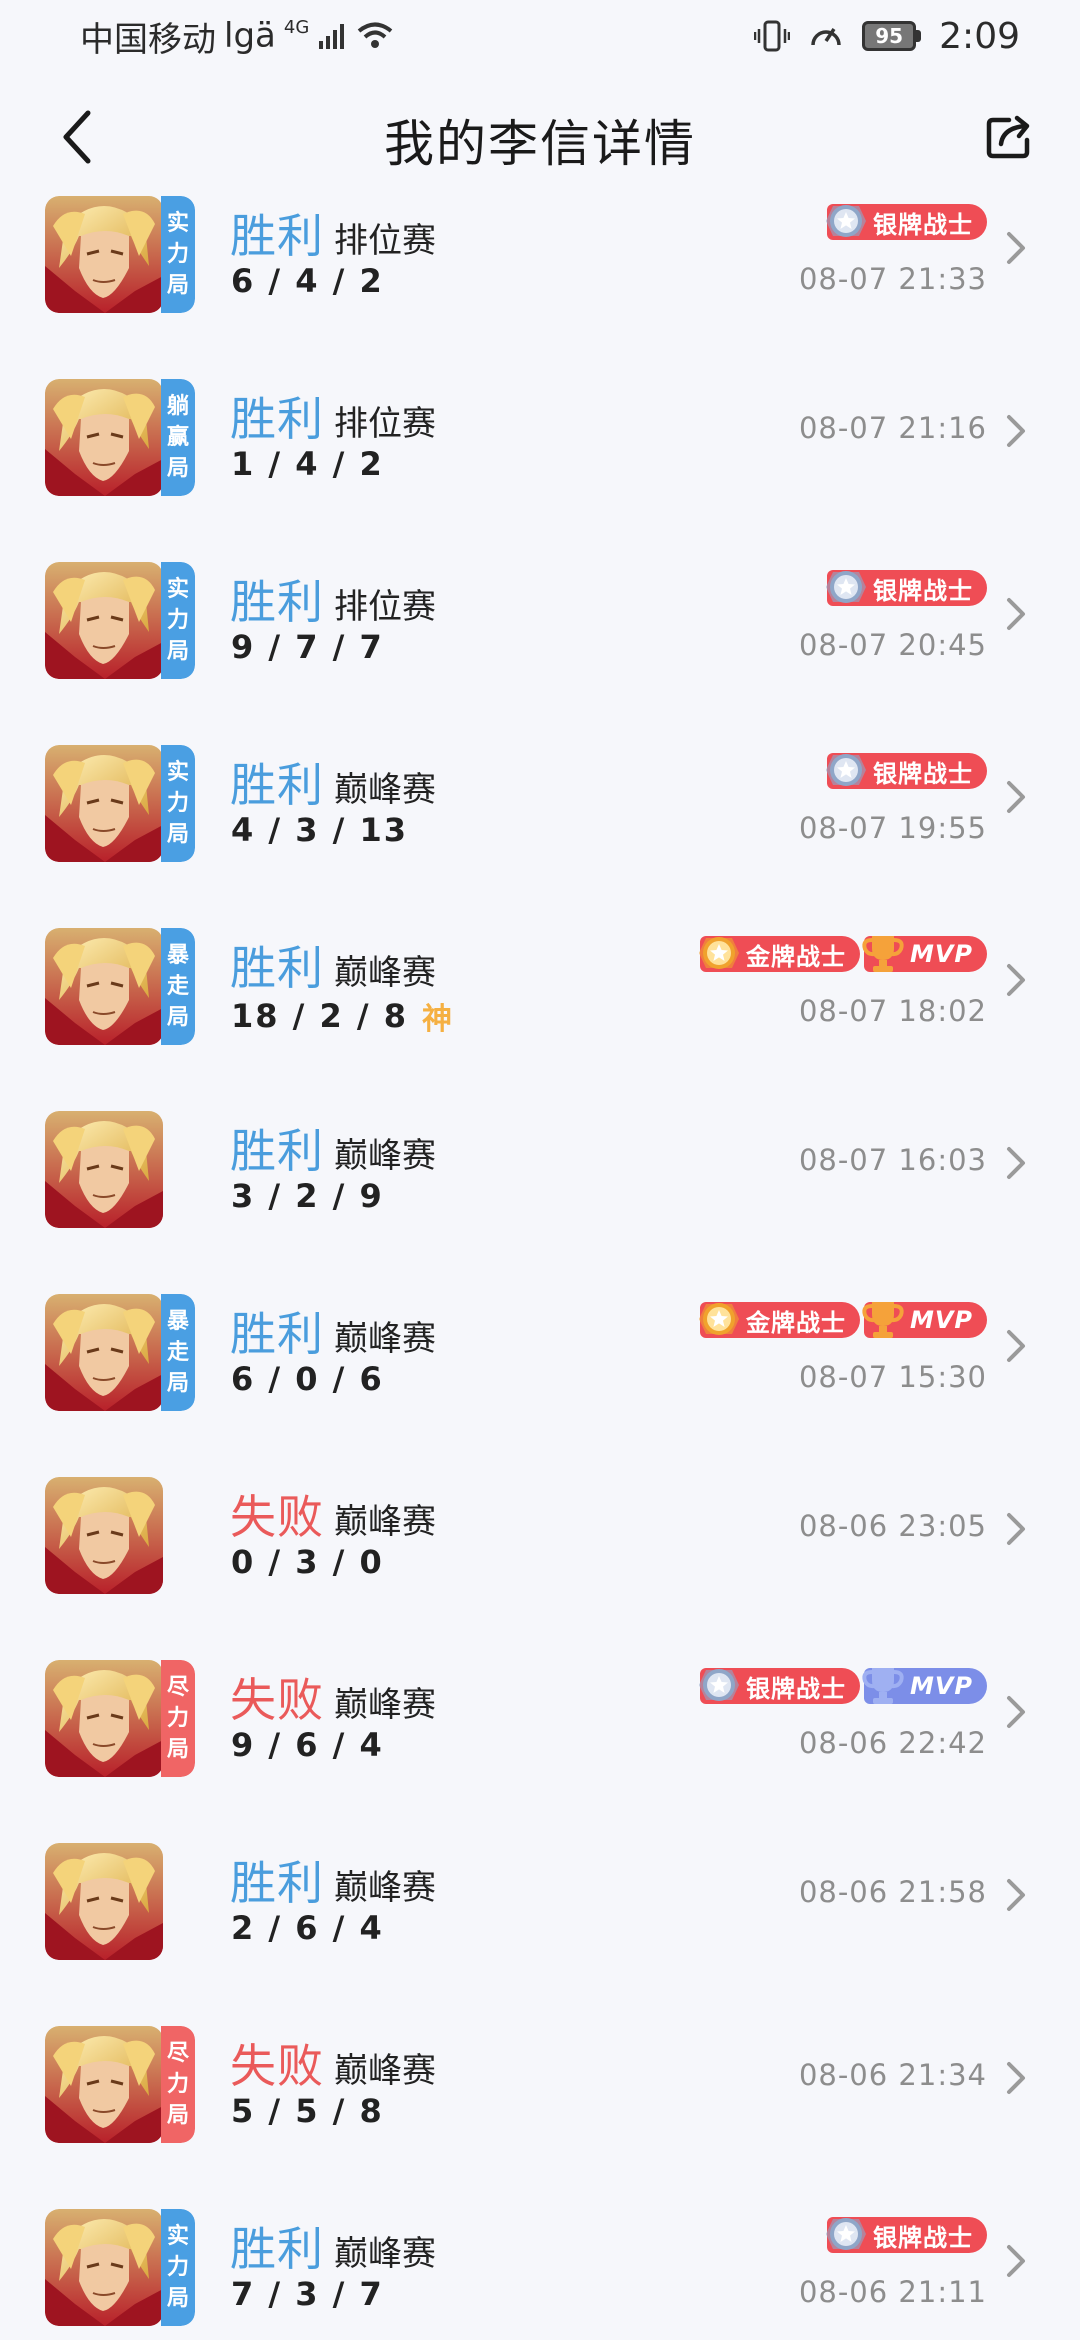 This screenshot has width=1080, height=2340. Describe the element at coordinates (385, 424) in the screenshot. I see `mode-label: 排位赛` at that location.